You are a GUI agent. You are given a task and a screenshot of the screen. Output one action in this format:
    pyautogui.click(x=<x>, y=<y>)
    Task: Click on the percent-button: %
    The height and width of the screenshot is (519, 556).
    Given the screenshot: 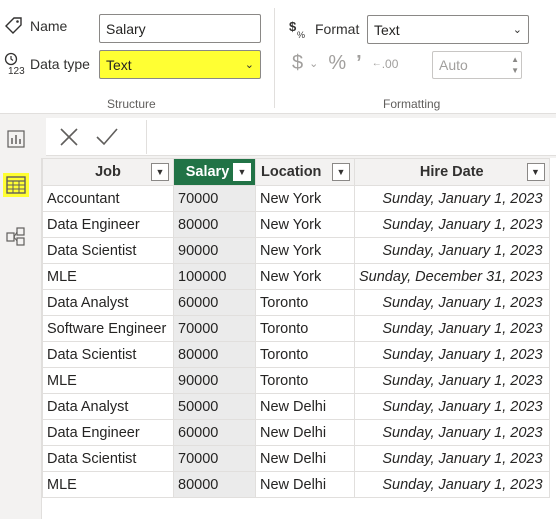 What is the action you would take?
    pyautogui.click(x=337, y=63)
    